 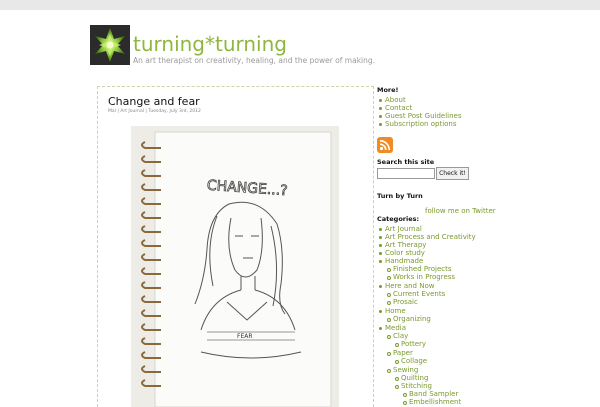 What do you see at coordinates (419, 294) in the screenshot?
I see `category-link: Current Events` at bounding box center [419, 294].